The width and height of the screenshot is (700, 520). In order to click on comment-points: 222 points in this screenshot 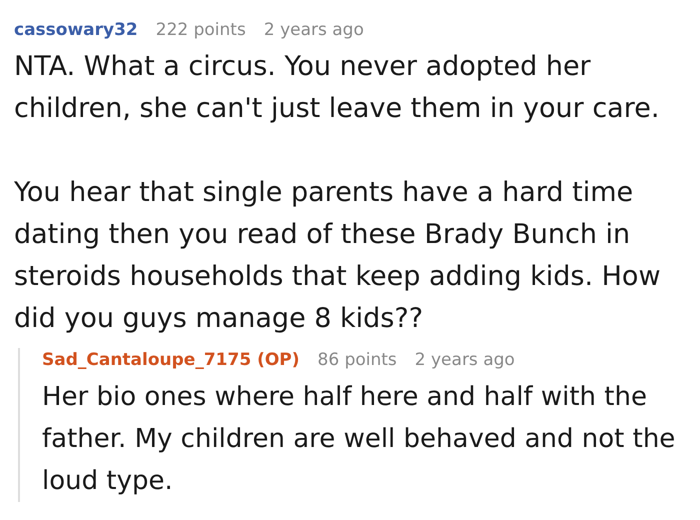, I will do `click(201, 30)`.